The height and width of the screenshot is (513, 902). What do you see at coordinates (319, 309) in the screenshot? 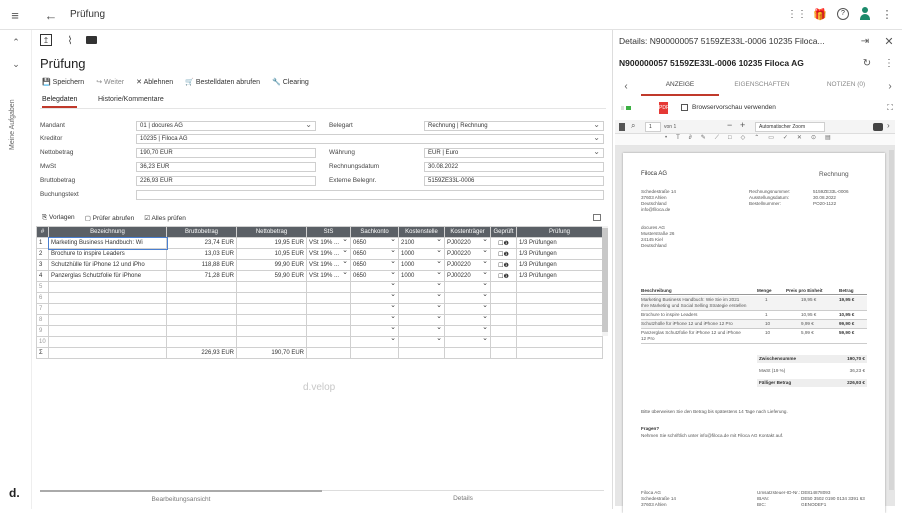
I see `table-row: 7 ⌄ ⌄ ⌄` at bounding box center [319, 309].